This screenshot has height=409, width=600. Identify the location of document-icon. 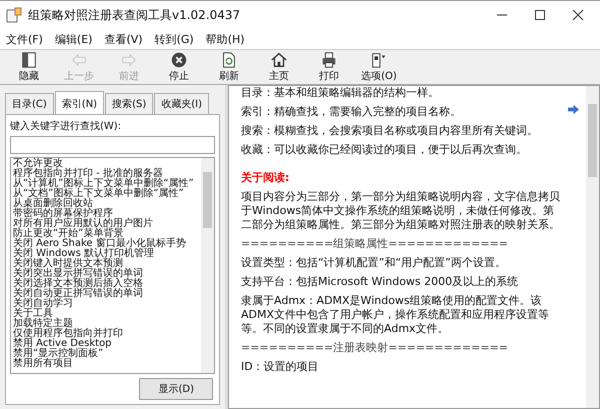
(379, 60).